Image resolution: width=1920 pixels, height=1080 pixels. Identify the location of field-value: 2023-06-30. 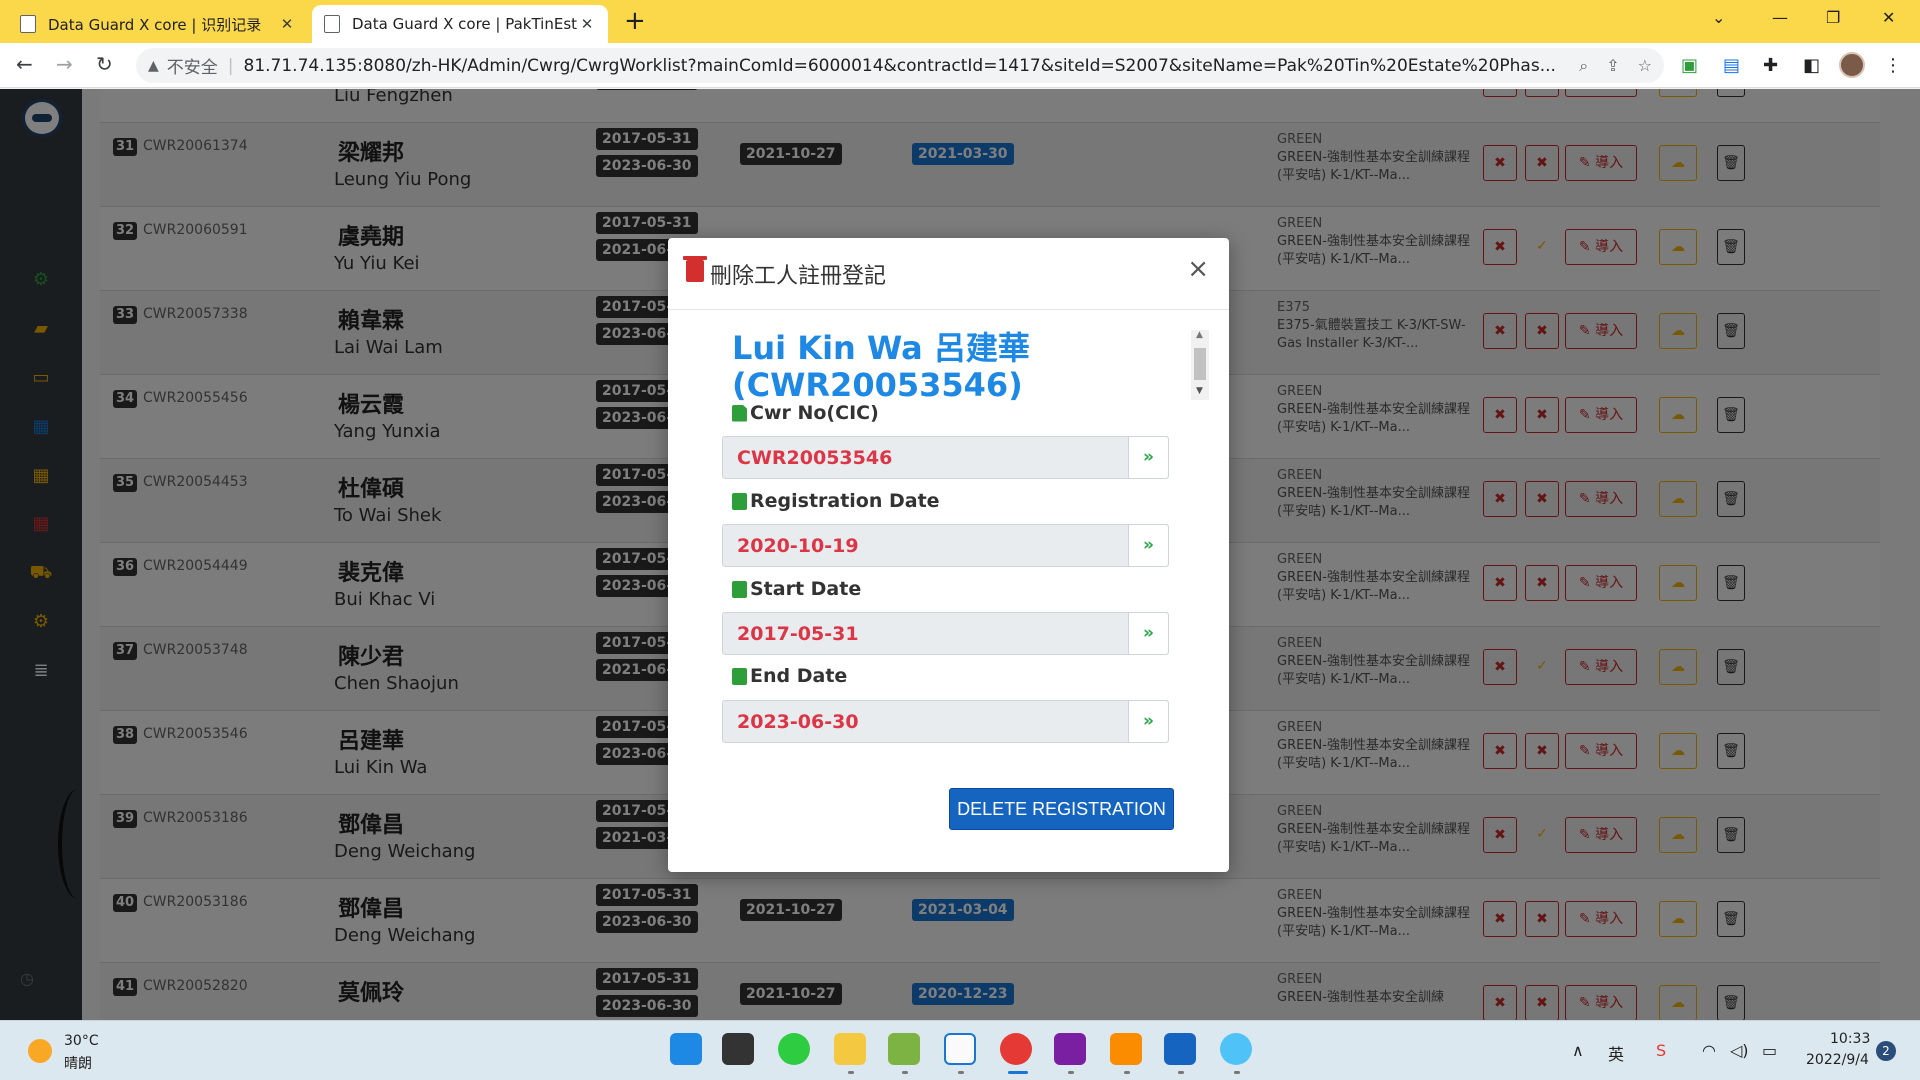
(798, 722).